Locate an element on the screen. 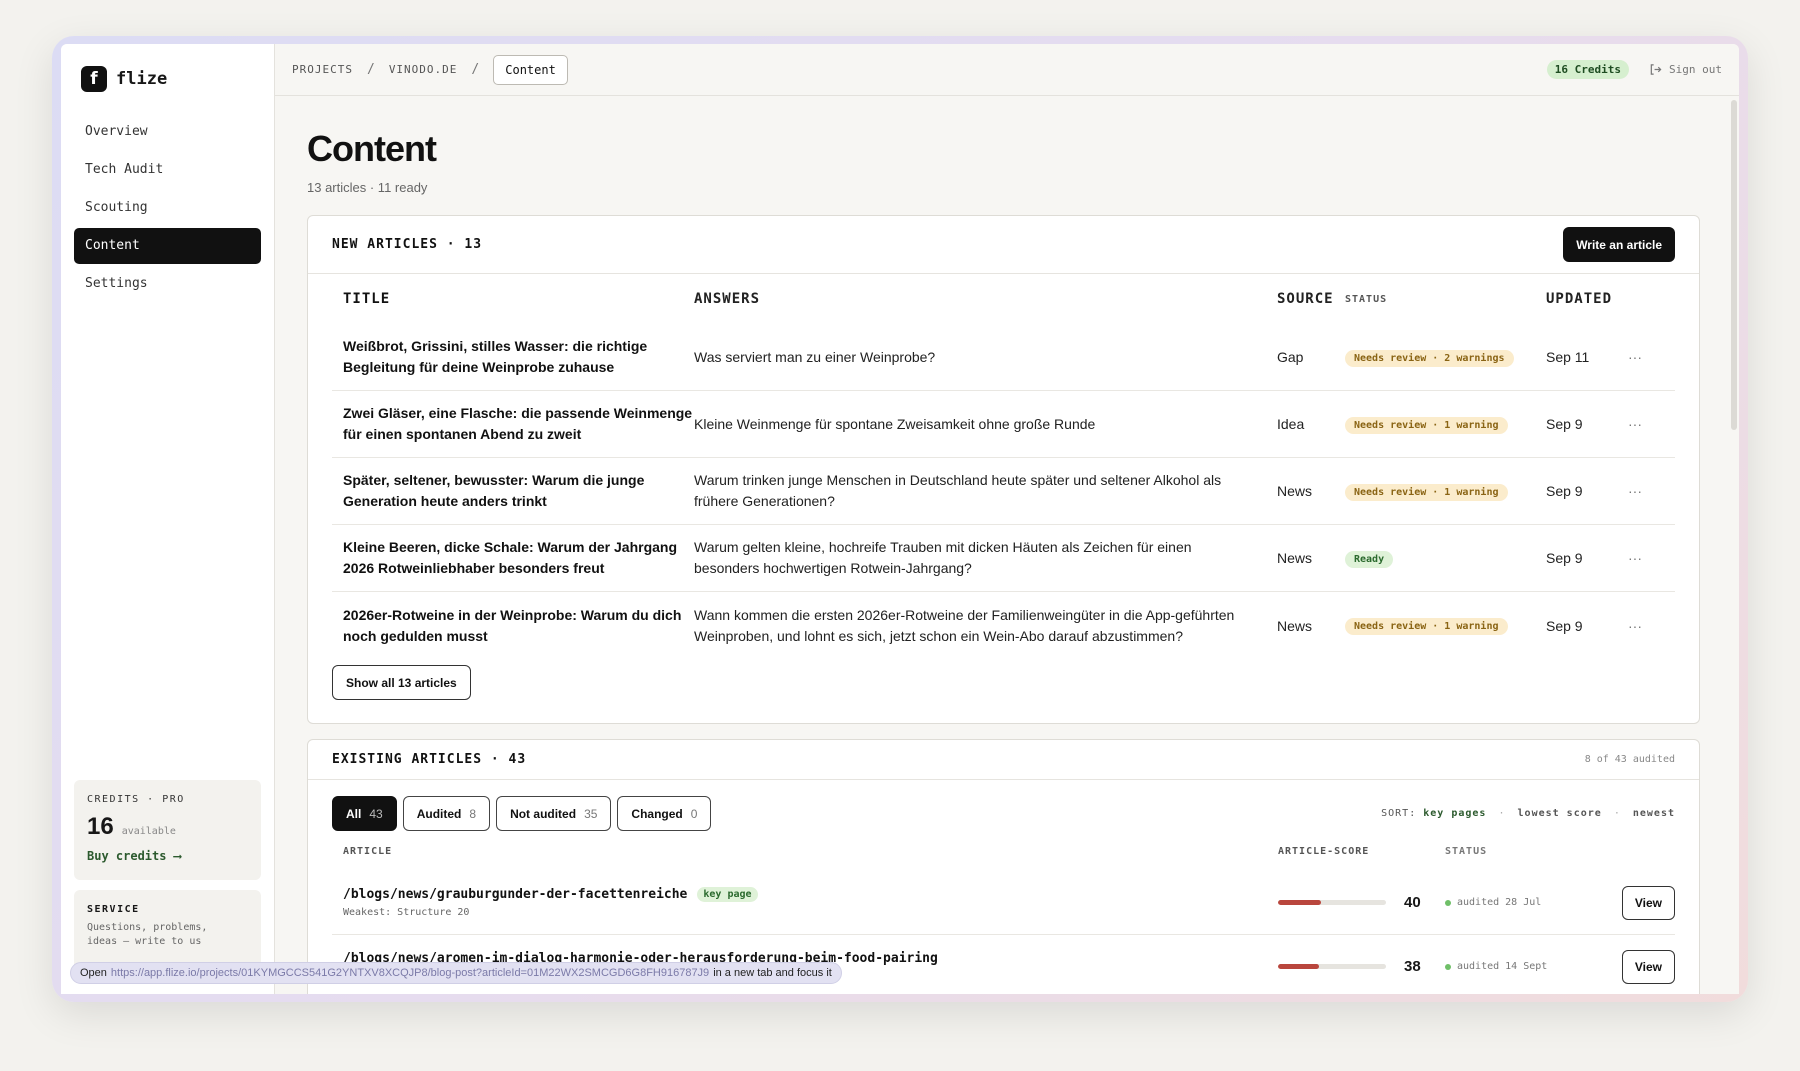 Image resolution: width=1800 pixels, height=1071 pixels. app-name: flize is located at coordinates (142, 79).